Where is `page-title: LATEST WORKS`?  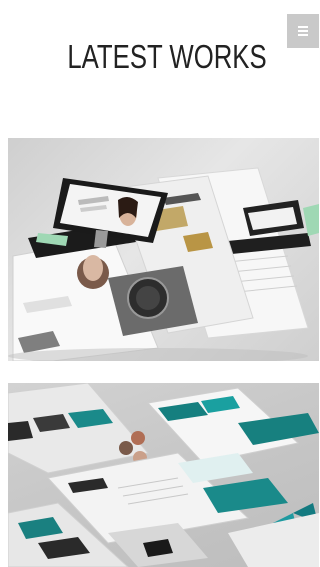 page-title: LATEST WORKS is located at coordinates (167, 56).